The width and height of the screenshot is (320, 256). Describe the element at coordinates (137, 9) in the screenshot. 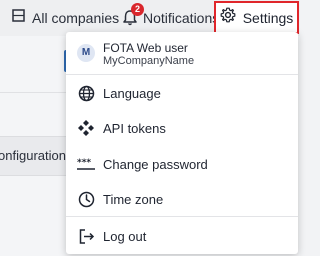

I see `notification-count-badge: 2` at that location.